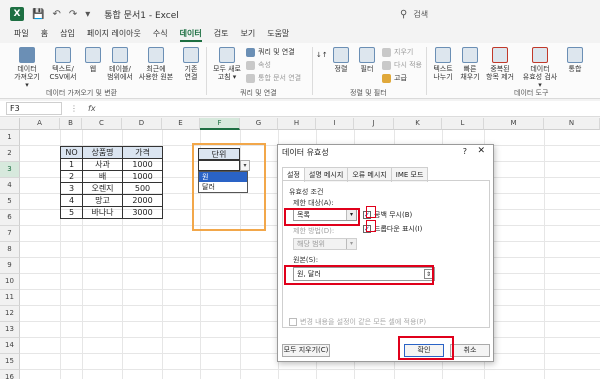 The width and height of the screenshot is (600, 379). What do you see at coordinates (10, 346) in the screenshot?
I see `row-header: 14` at bounding box center [10, 346].